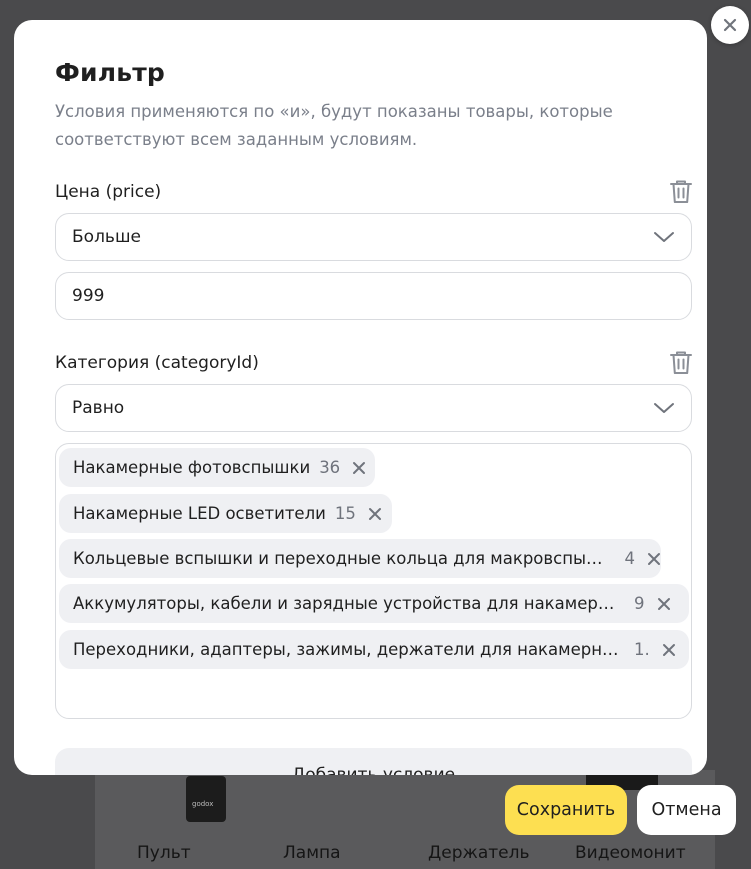 This screenshot has height=869, width=751. Describe the element at coordinates (330, 467) in the screenshot. I see `tag-count: 36` at that location.